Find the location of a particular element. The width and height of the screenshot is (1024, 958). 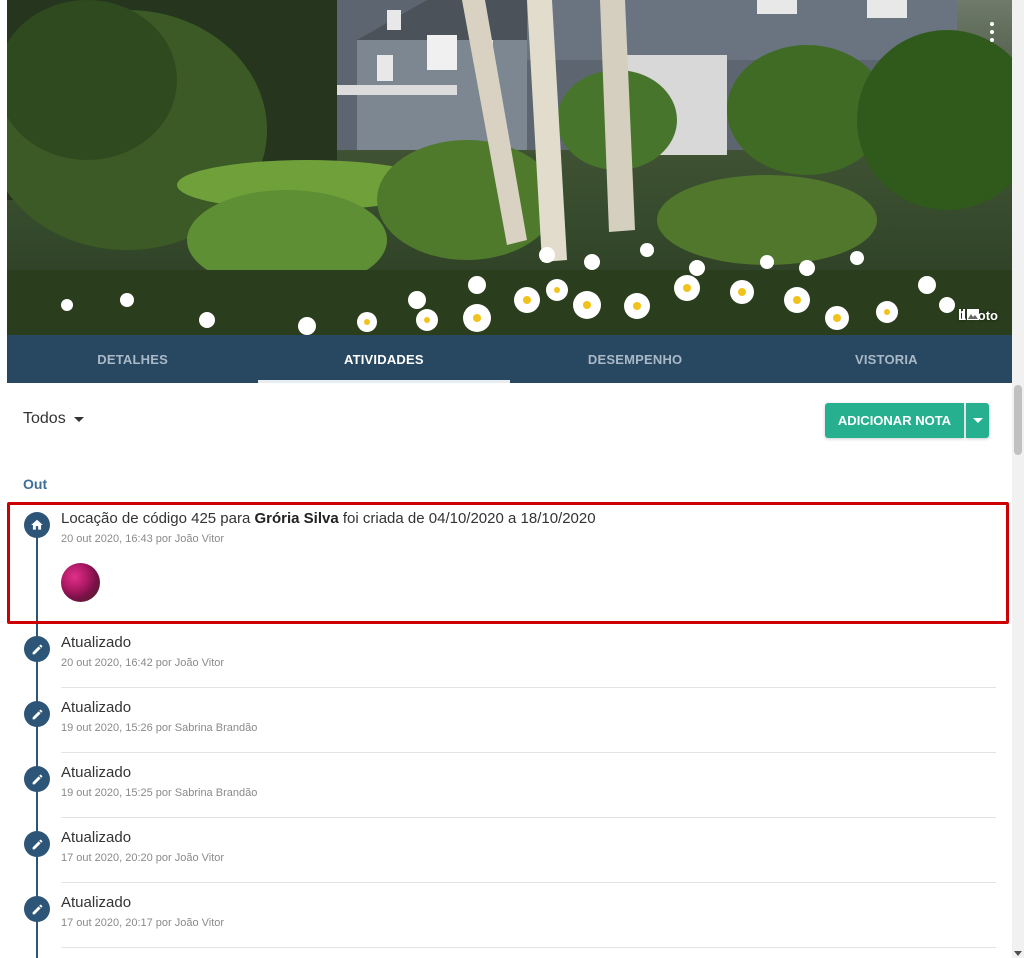

title-prefix: Locação de código 425 para is located at coordinates (158, 518).